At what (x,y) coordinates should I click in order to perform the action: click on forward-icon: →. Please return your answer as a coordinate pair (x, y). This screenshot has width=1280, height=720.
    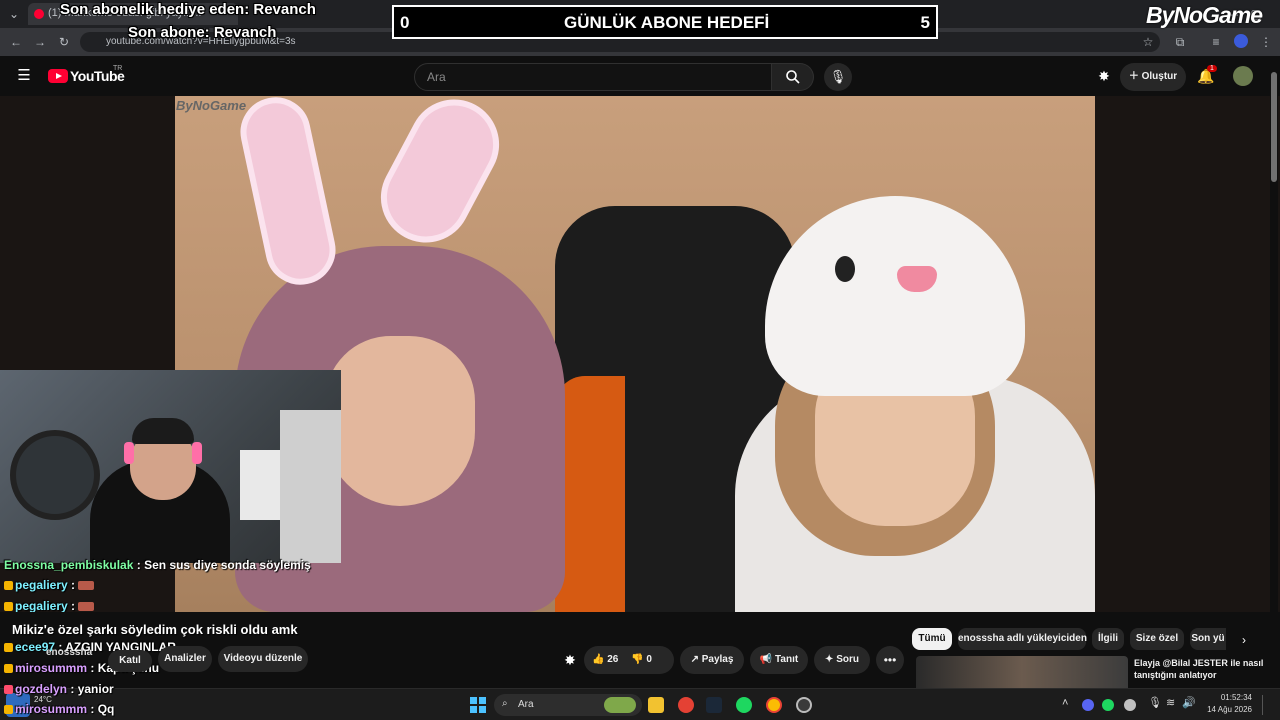
    Looking at the image, I should click on (40, 42).